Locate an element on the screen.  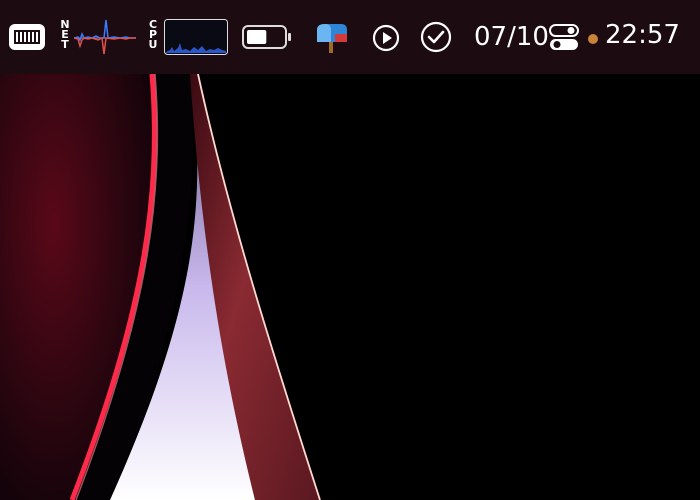
battery-icon is located at coordinates (267, 37).